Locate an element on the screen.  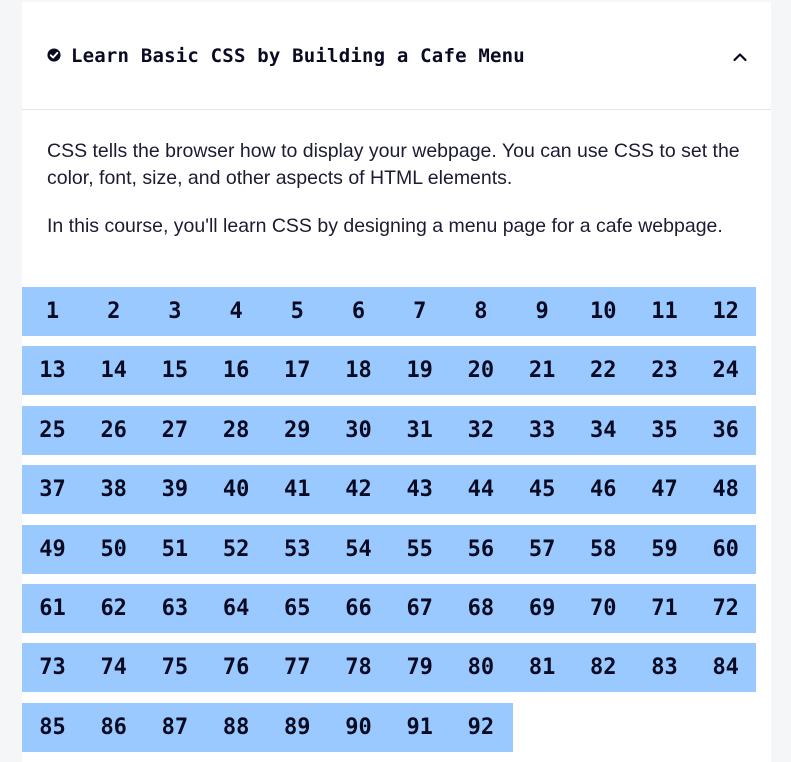
step-button: 58 is located at coordinates (603, 549).